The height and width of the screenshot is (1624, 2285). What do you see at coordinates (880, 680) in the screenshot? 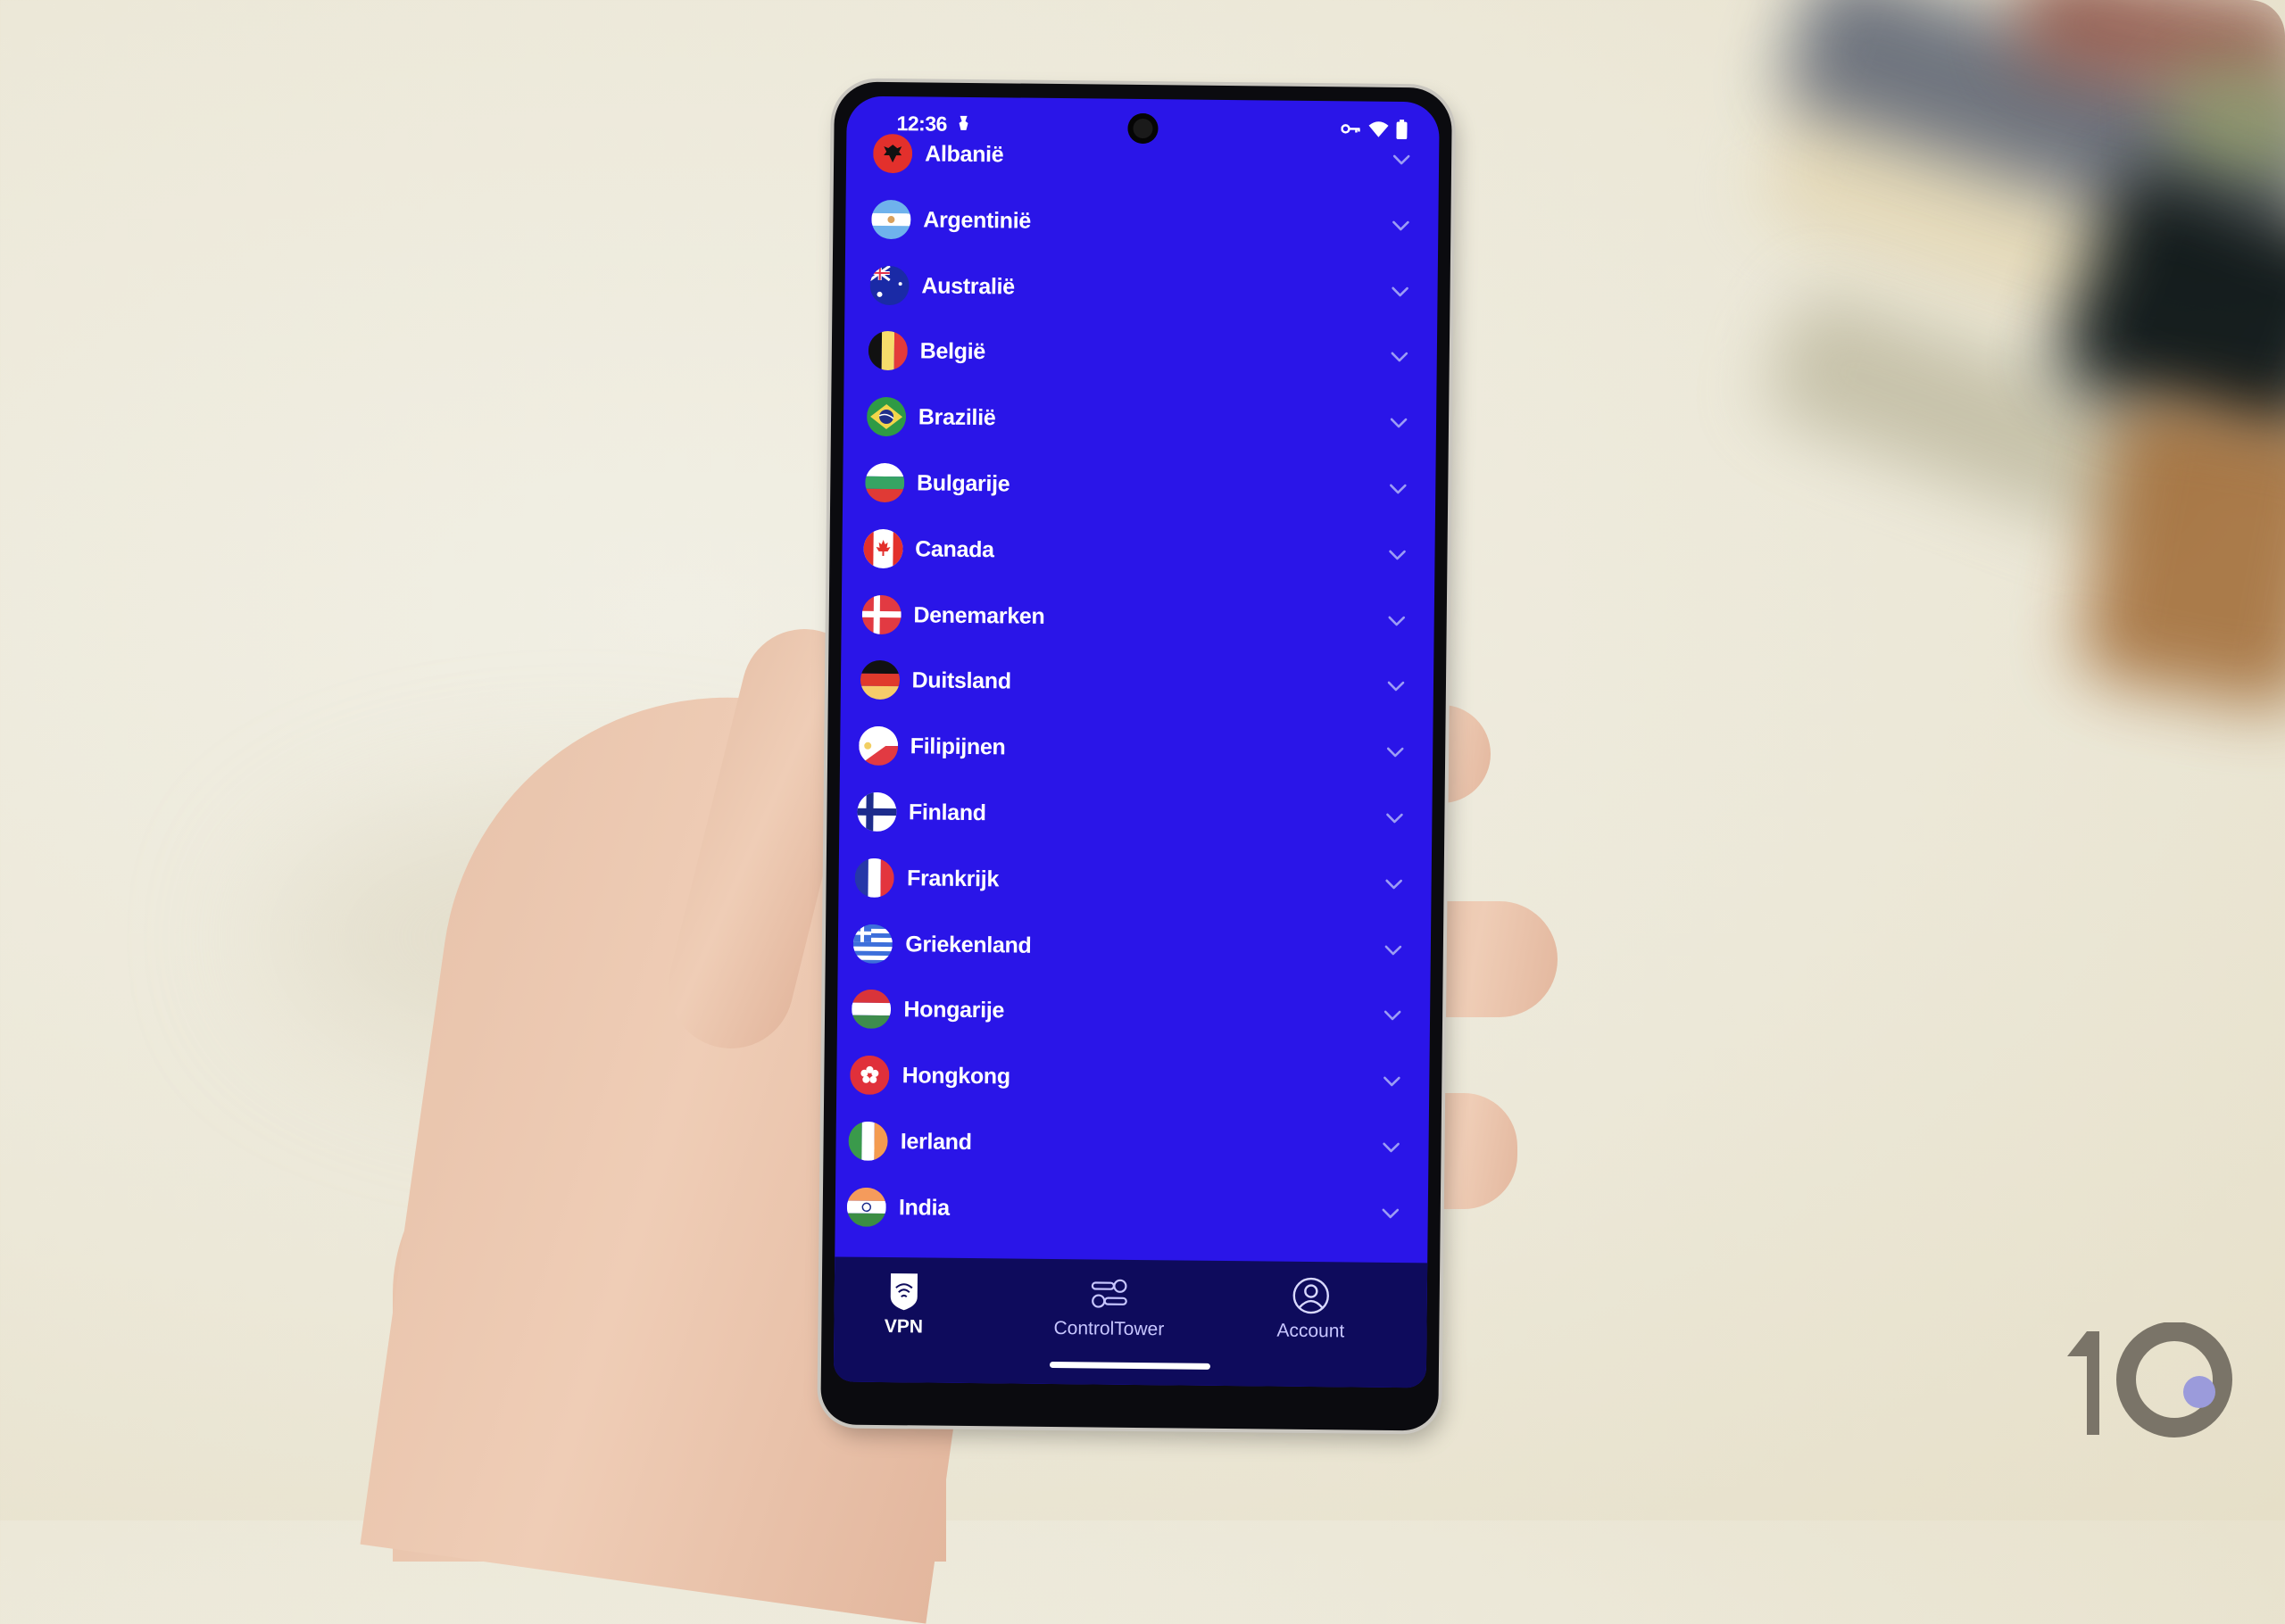
I see `germany-flag-icon` at bounding box center [880, 680].